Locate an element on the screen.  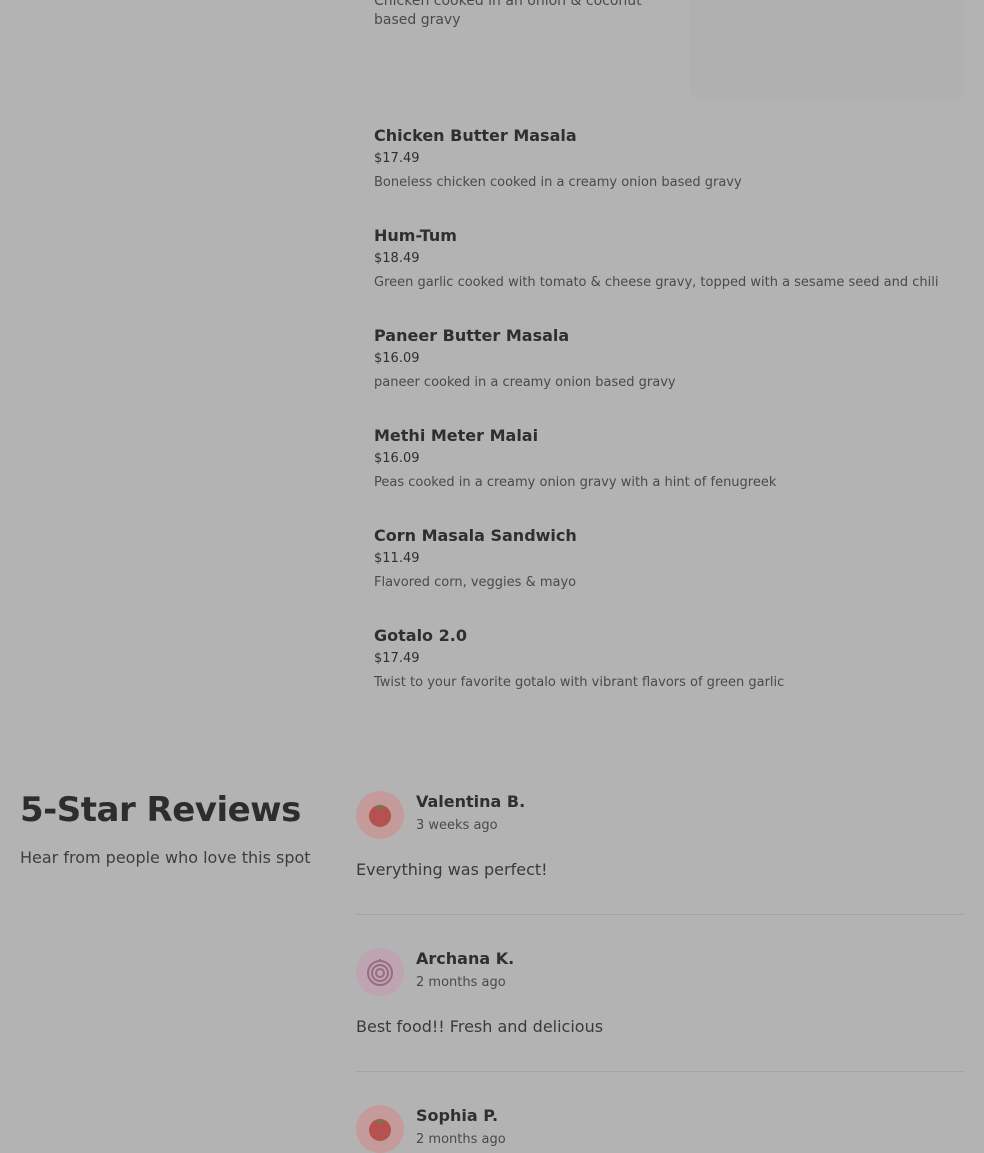
onion-icon is located at coordinates (380, 972).